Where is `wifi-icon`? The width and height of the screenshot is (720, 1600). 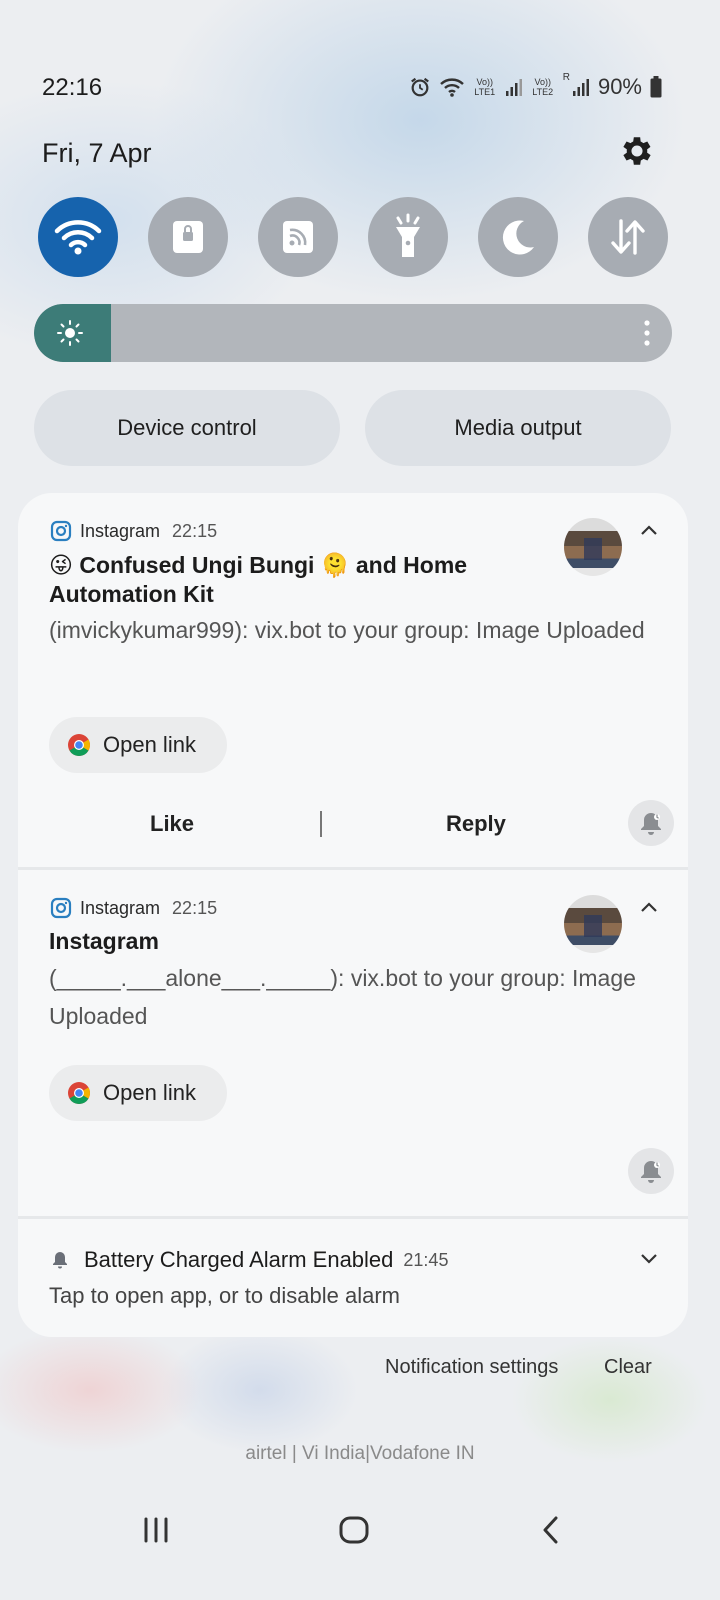 wifi-icon is located at coordinates (78, 237).